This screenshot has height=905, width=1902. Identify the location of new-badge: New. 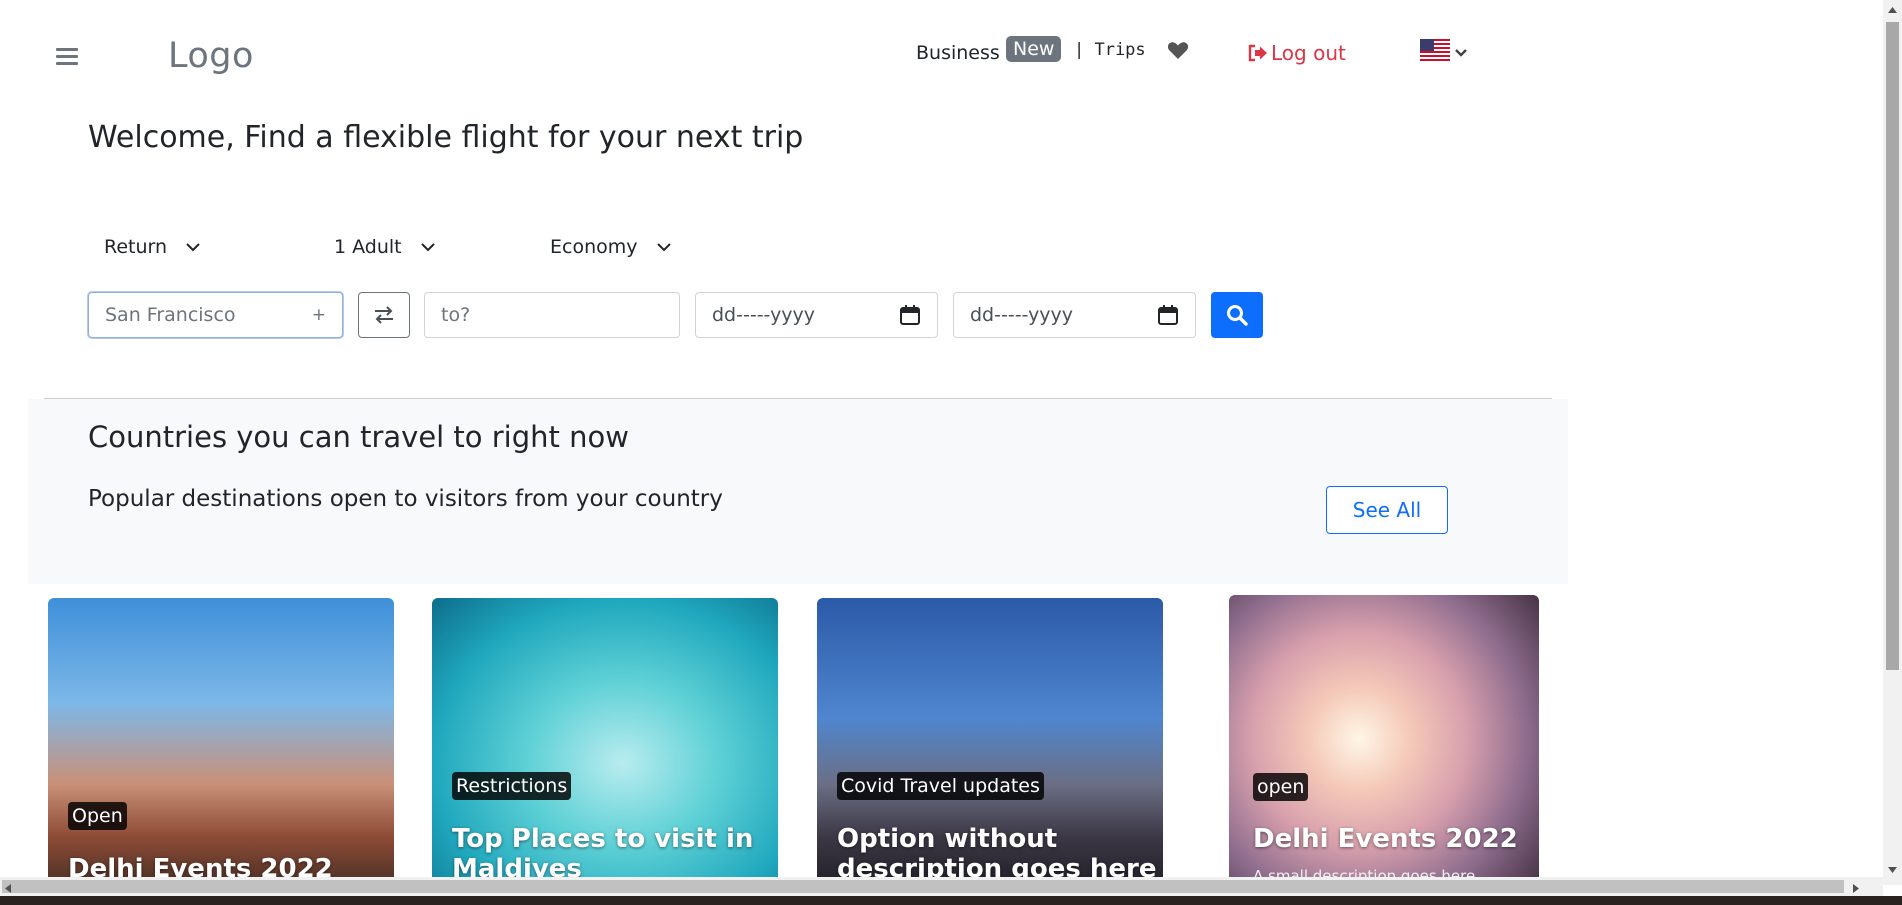
(1034, 49).